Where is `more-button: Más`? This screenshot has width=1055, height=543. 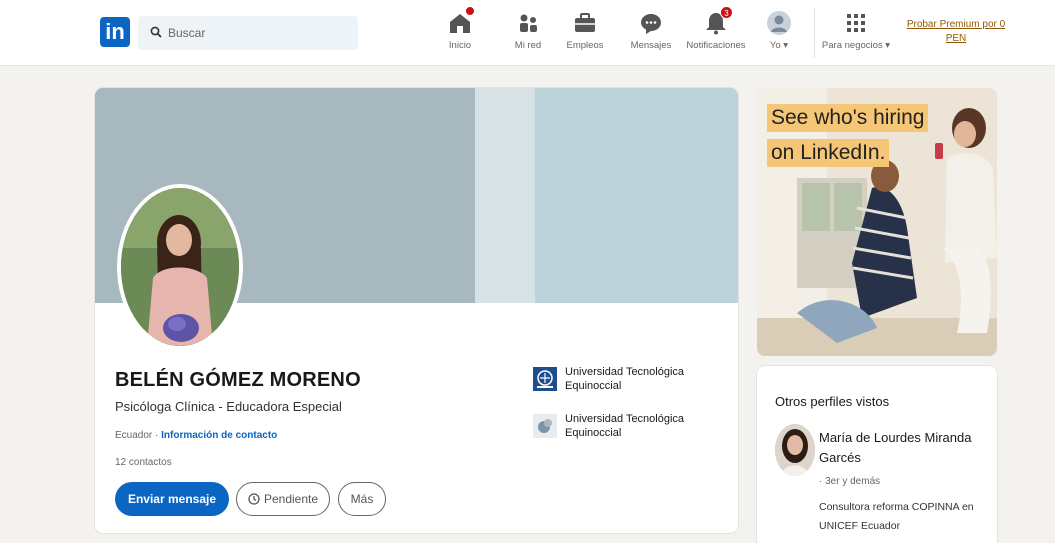
more-button: Más is located at coordinates (362, 499).